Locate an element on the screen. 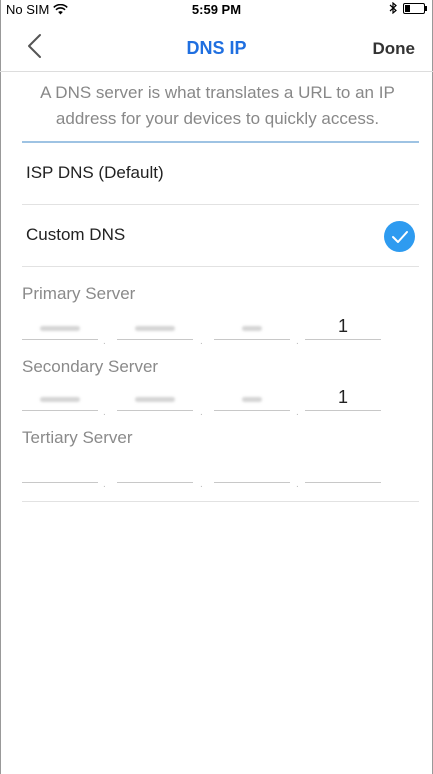  bluetooth-icon is located at coordinates (393, 8).